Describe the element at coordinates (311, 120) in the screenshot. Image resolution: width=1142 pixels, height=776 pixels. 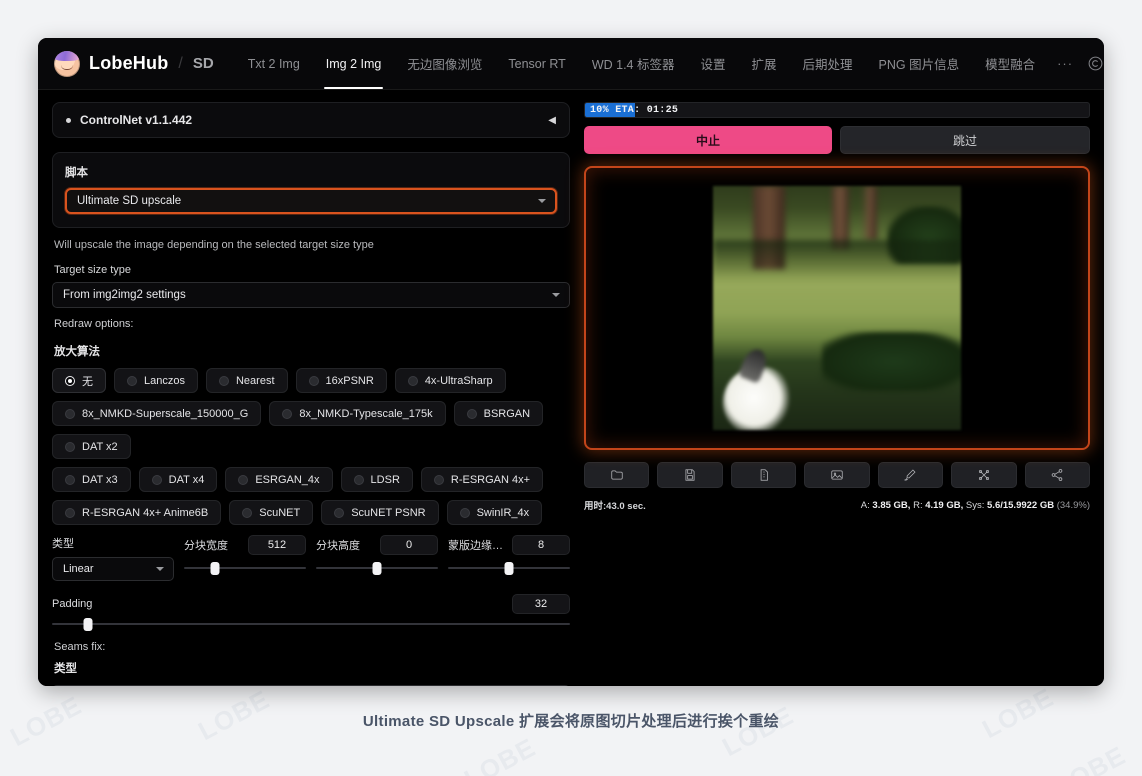
I see `controlnet-accordion: ControlNet v1.1.442 ◀` at that location.